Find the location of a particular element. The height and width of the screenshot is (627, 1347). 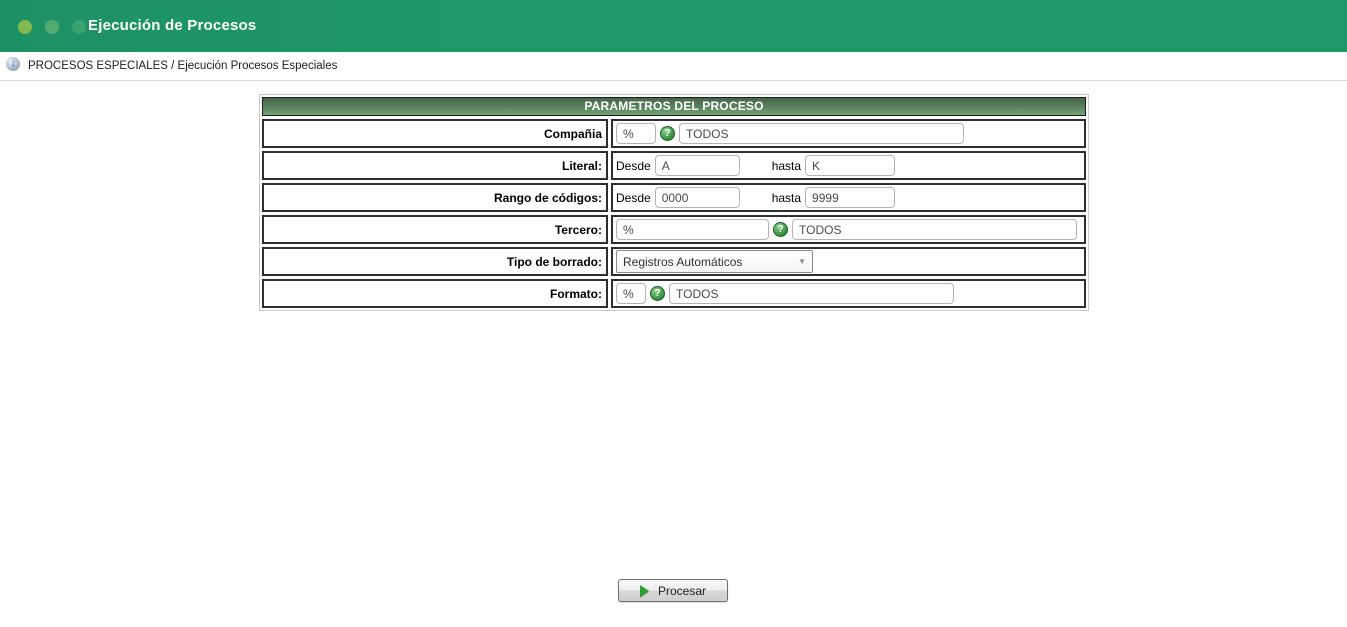

tercero-label-cell: Tercero: is located at coordinates (435, 229).